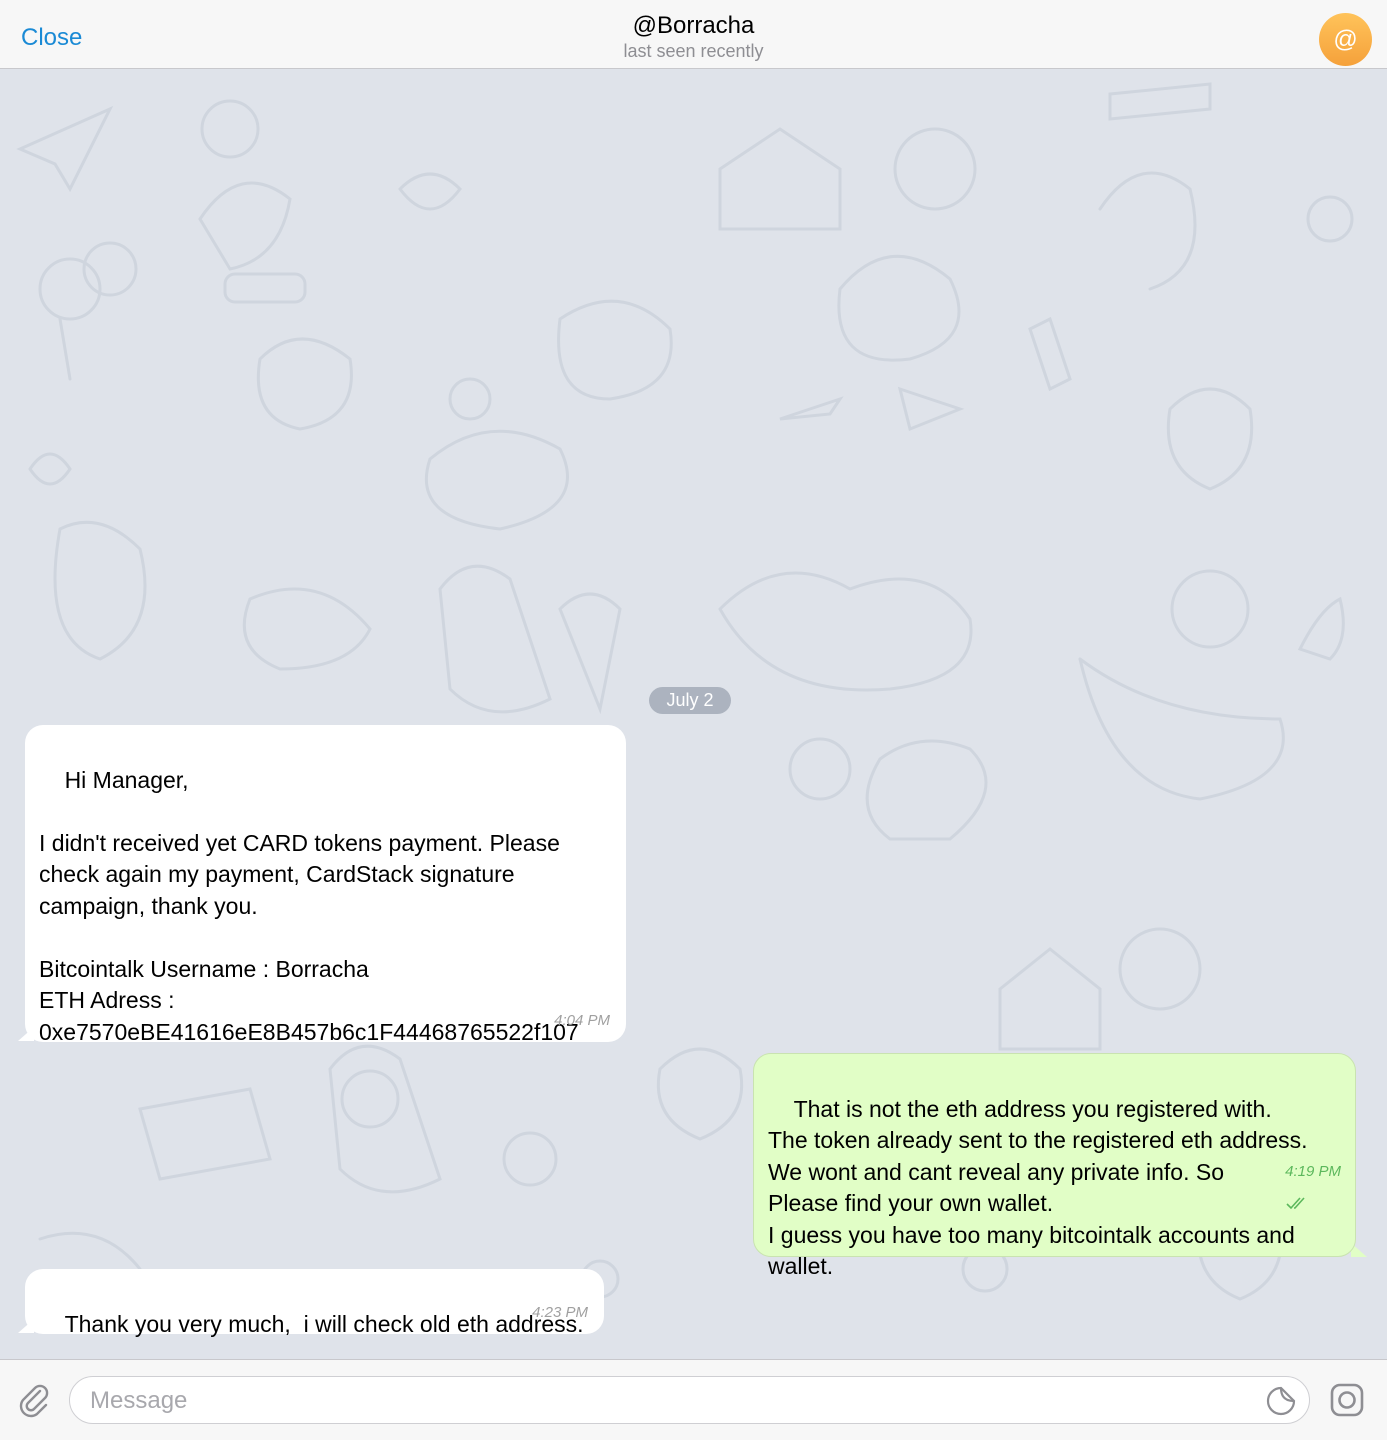 This screenshot has width=1387, height=1440. I want to click on chat-header: Close @Borracha last seen recently @, so click(693, 34).